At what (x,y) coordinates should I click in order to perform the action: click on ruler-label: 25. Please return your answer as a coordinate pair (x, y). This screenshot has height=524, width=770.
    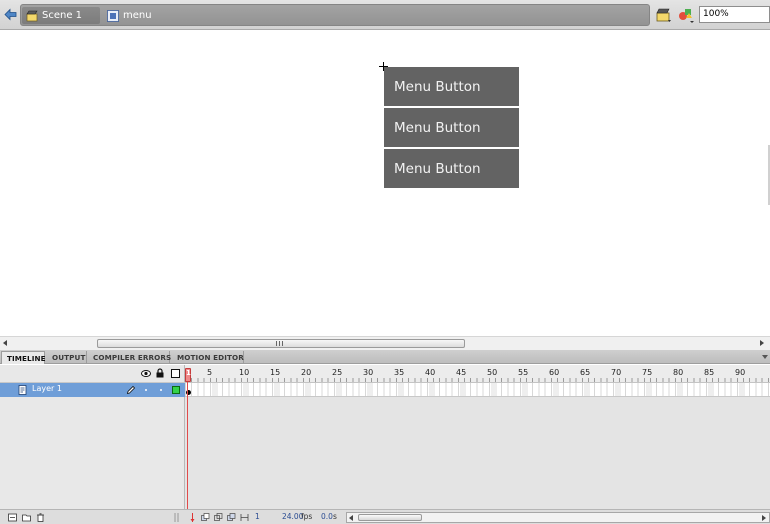
    Looking at the image, I should click on (337, 372).